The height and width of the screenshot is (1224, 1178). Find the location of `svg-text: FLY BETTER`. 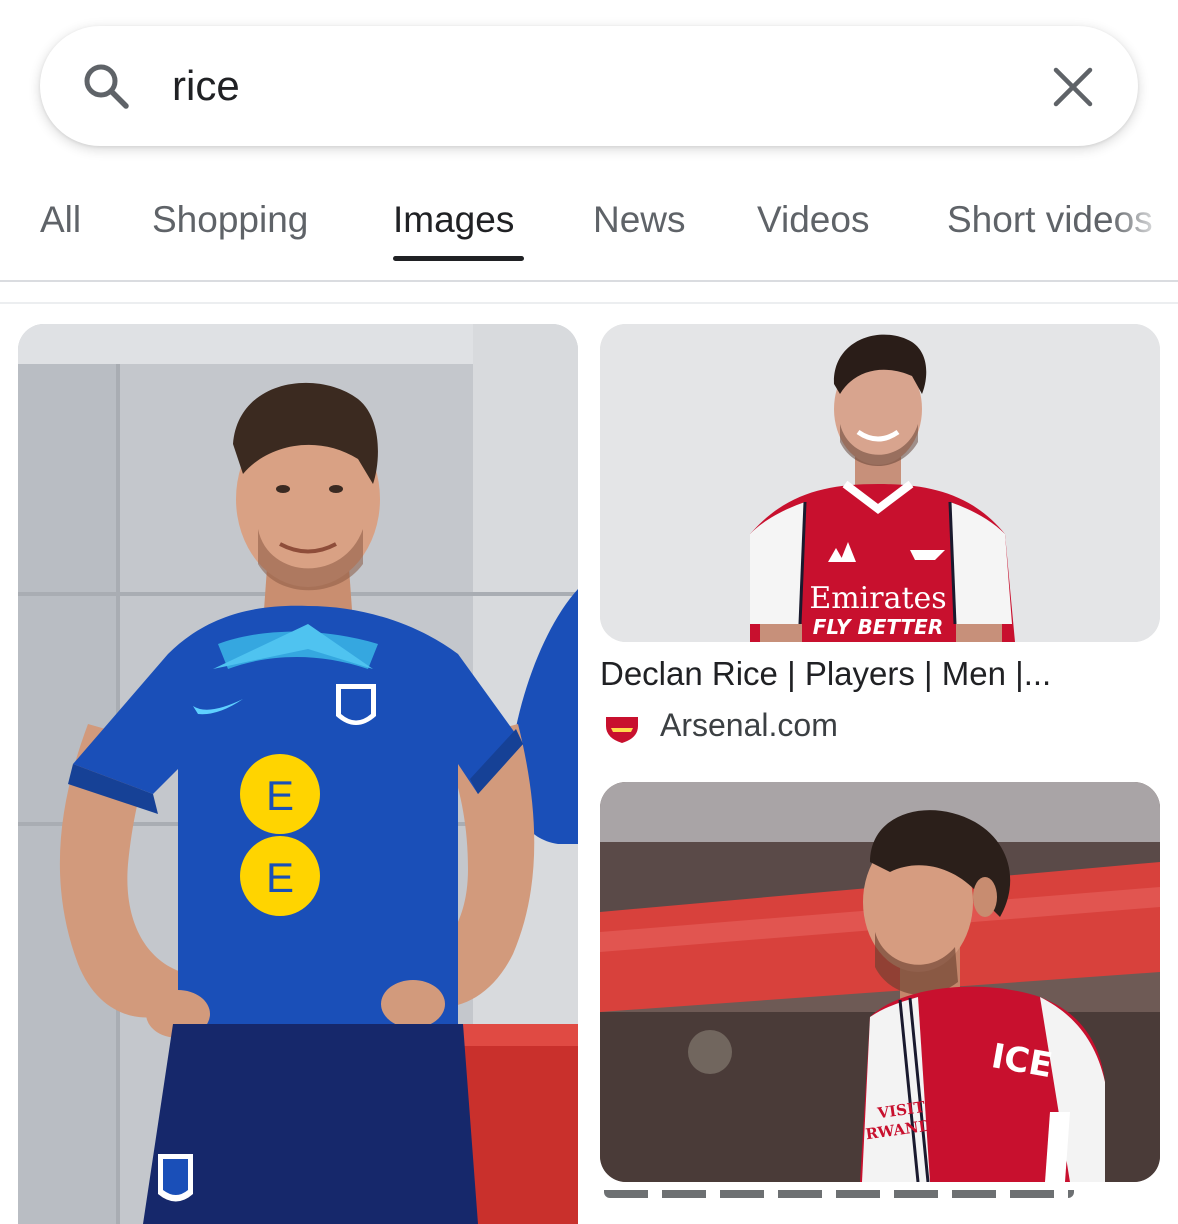

svg-text: FLY BETTER is located at coordinates (878, 627).